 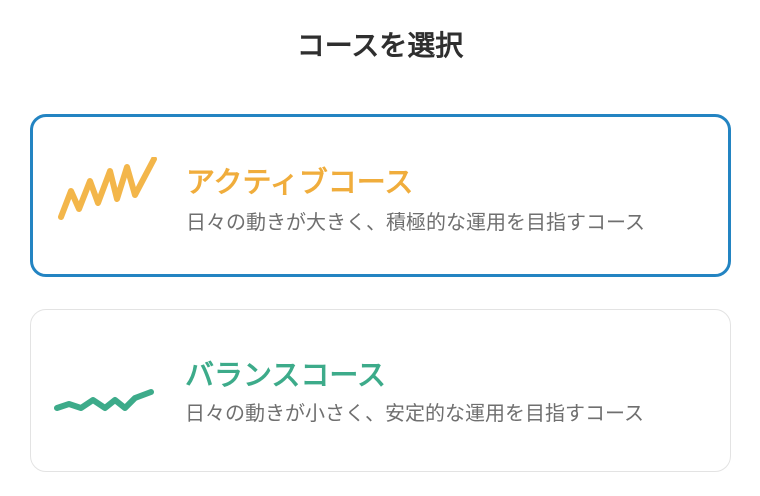 What do you see at coordinates (414, 413) in the screenshot?
I see `course-description: 日々の動きが小さく、安定的な運用を目指すコース` at bounding box center [414, 413].